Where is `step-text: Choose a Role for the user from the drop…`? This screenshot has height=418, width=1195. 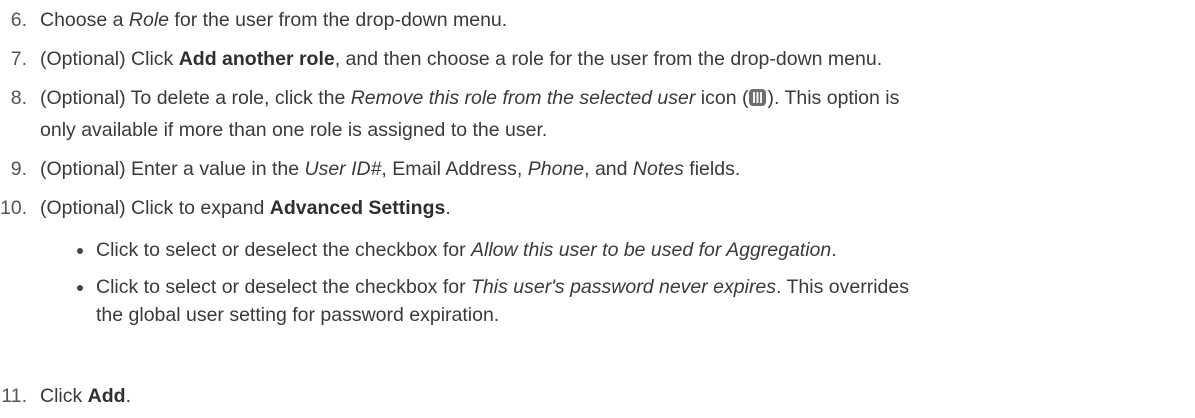
step-text: Choose a Role for the user from the drop… is located at coordinates (274, 20).